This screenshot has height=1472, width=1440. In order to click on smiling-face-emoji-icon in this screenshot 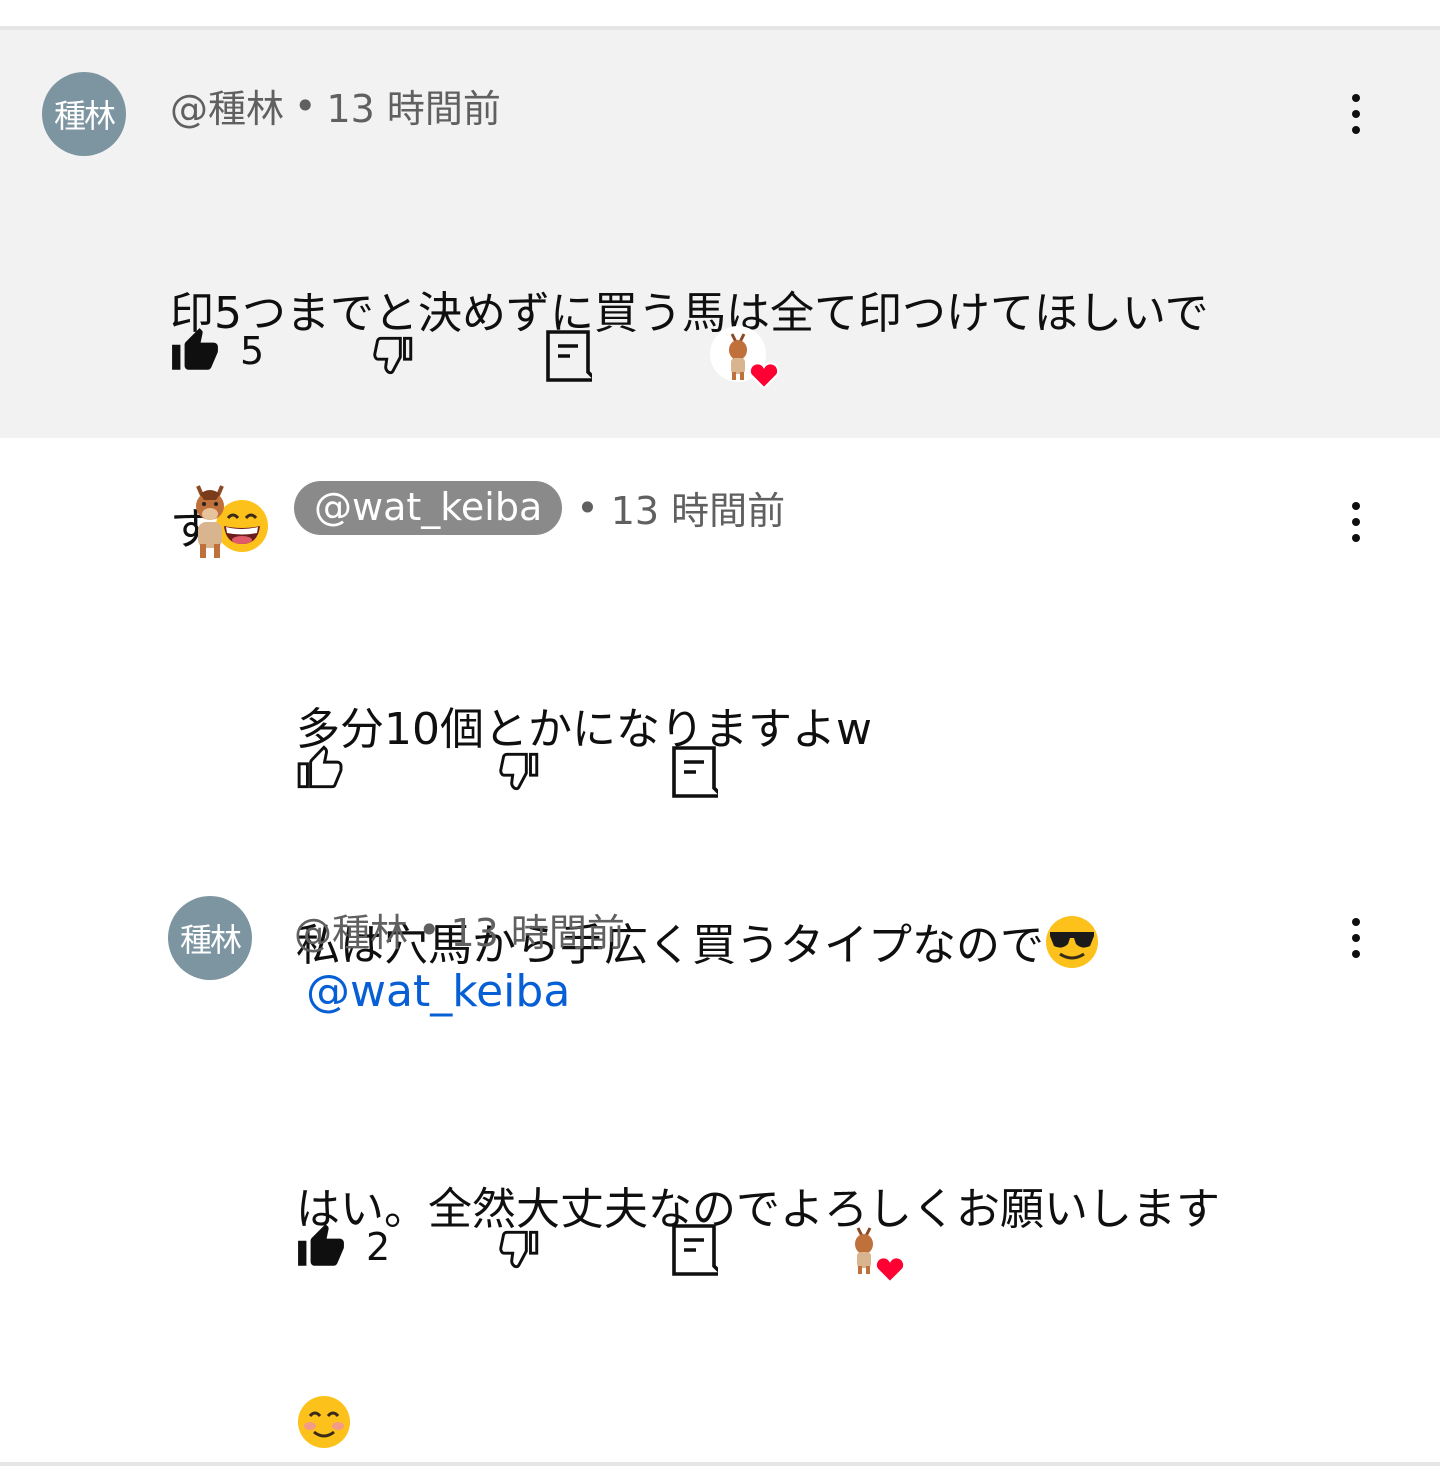, I will do `click(324, 1422)`.